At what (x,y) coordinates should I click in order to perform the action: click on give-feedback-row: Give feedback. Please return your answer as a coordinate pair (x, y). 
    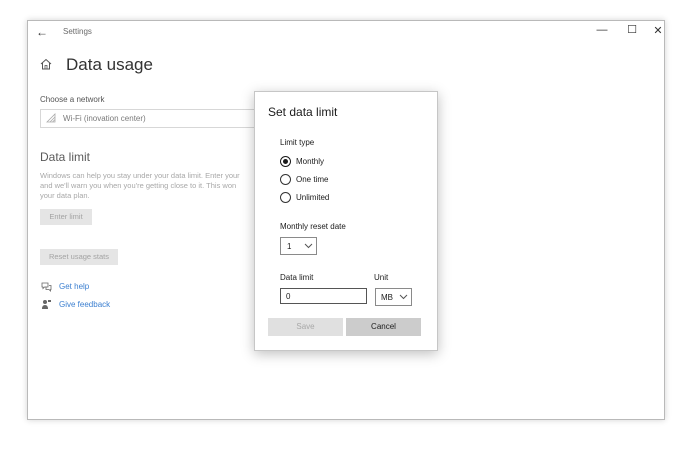
    Looking at the image, I should click on (86, 305).